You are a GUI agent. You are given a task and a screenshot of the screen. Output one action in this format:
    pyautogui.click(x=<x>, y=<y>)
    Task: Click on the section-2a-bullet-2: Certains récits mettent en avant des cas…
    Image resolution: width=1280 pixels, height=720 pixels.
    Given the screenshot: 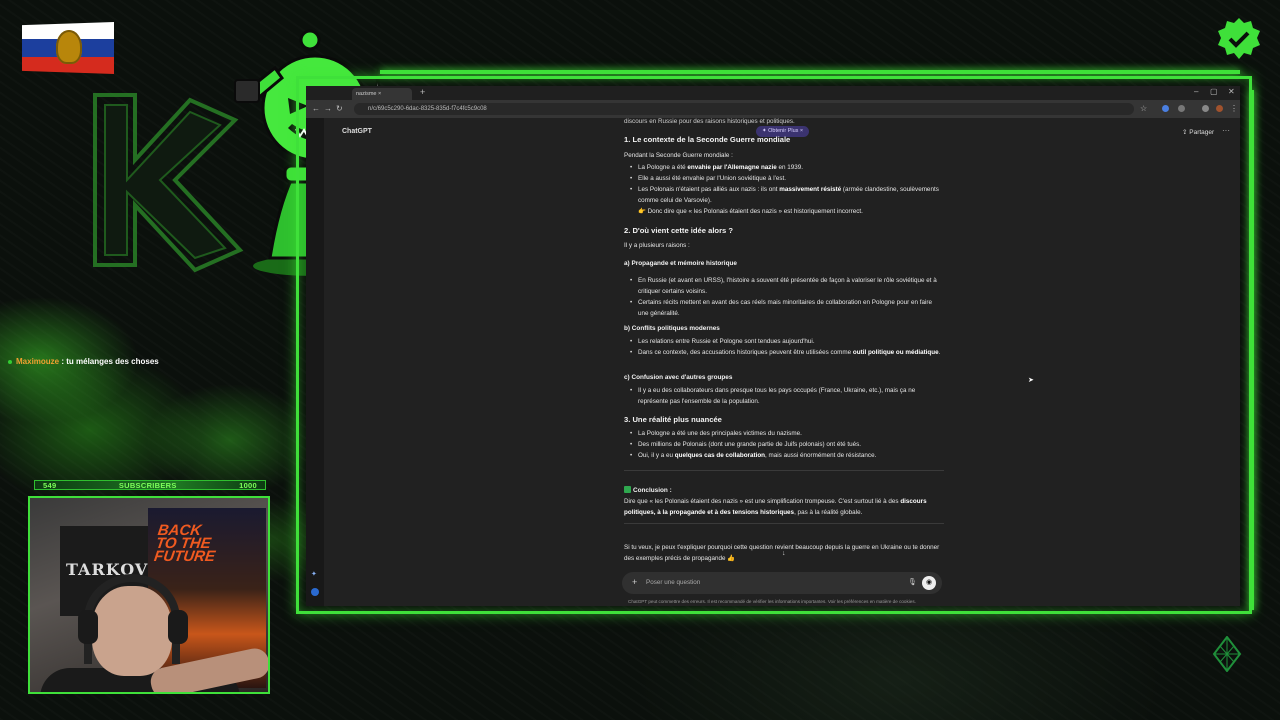 What is the action you would take?
    pyautogui.click(x=787, y=308)
    